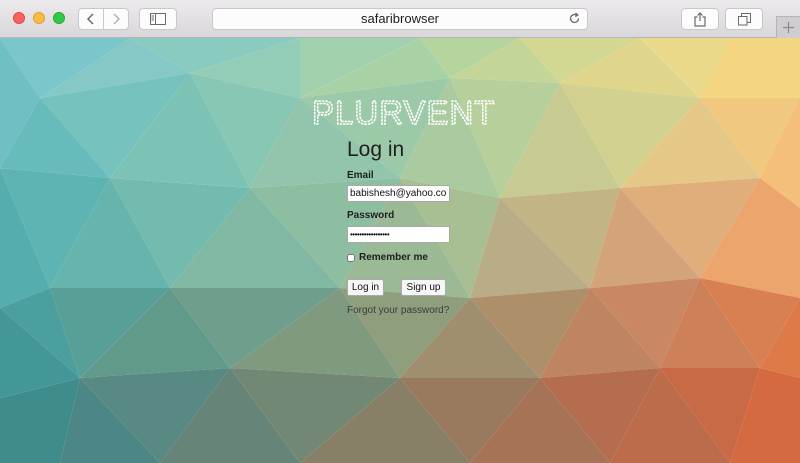  I want to click on new-tab-button, so click(788, 27).